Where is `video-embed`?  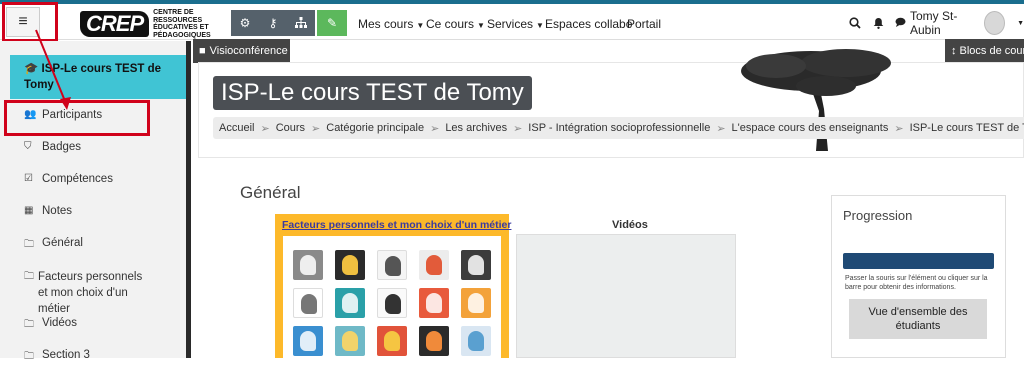 video-embed is located at coordinates (626, 296).